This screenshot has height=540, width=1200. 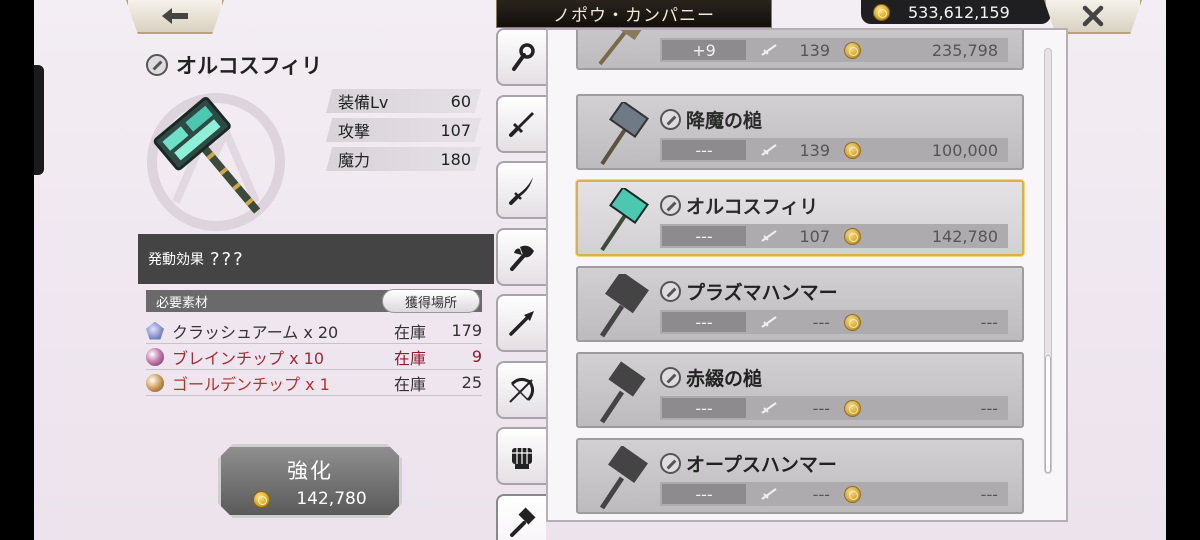 What do you see at coordinates (1048, 414) in the screenshot?
I see `scrollbar-thumb` at bounding box center [1048, 414].